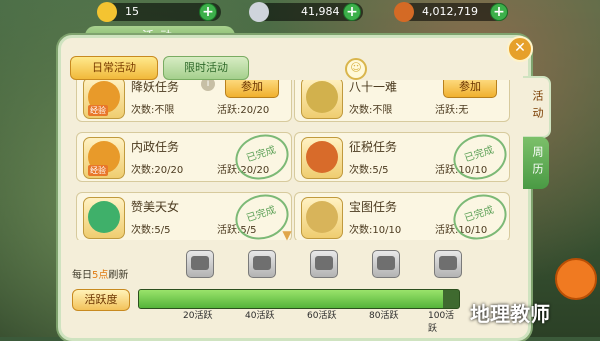  I want to click on task-card: 经验 降妖任务 i 次数:不限 活跃:20/20 参加, so click(184, 101).